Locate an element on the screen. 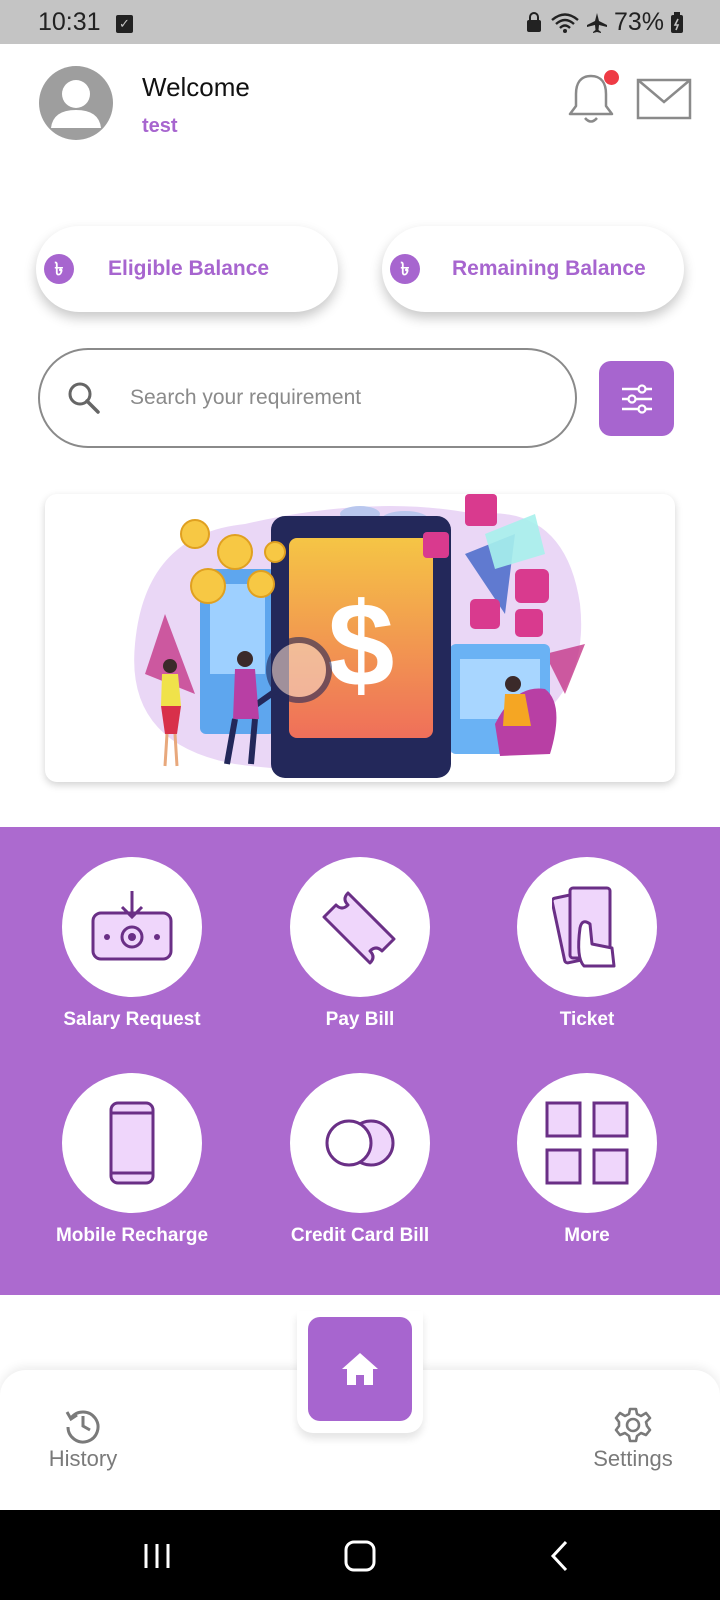 The image size is (720, 1600). pay-bill-button: Pay Bill is located at coordinates (360, 944).